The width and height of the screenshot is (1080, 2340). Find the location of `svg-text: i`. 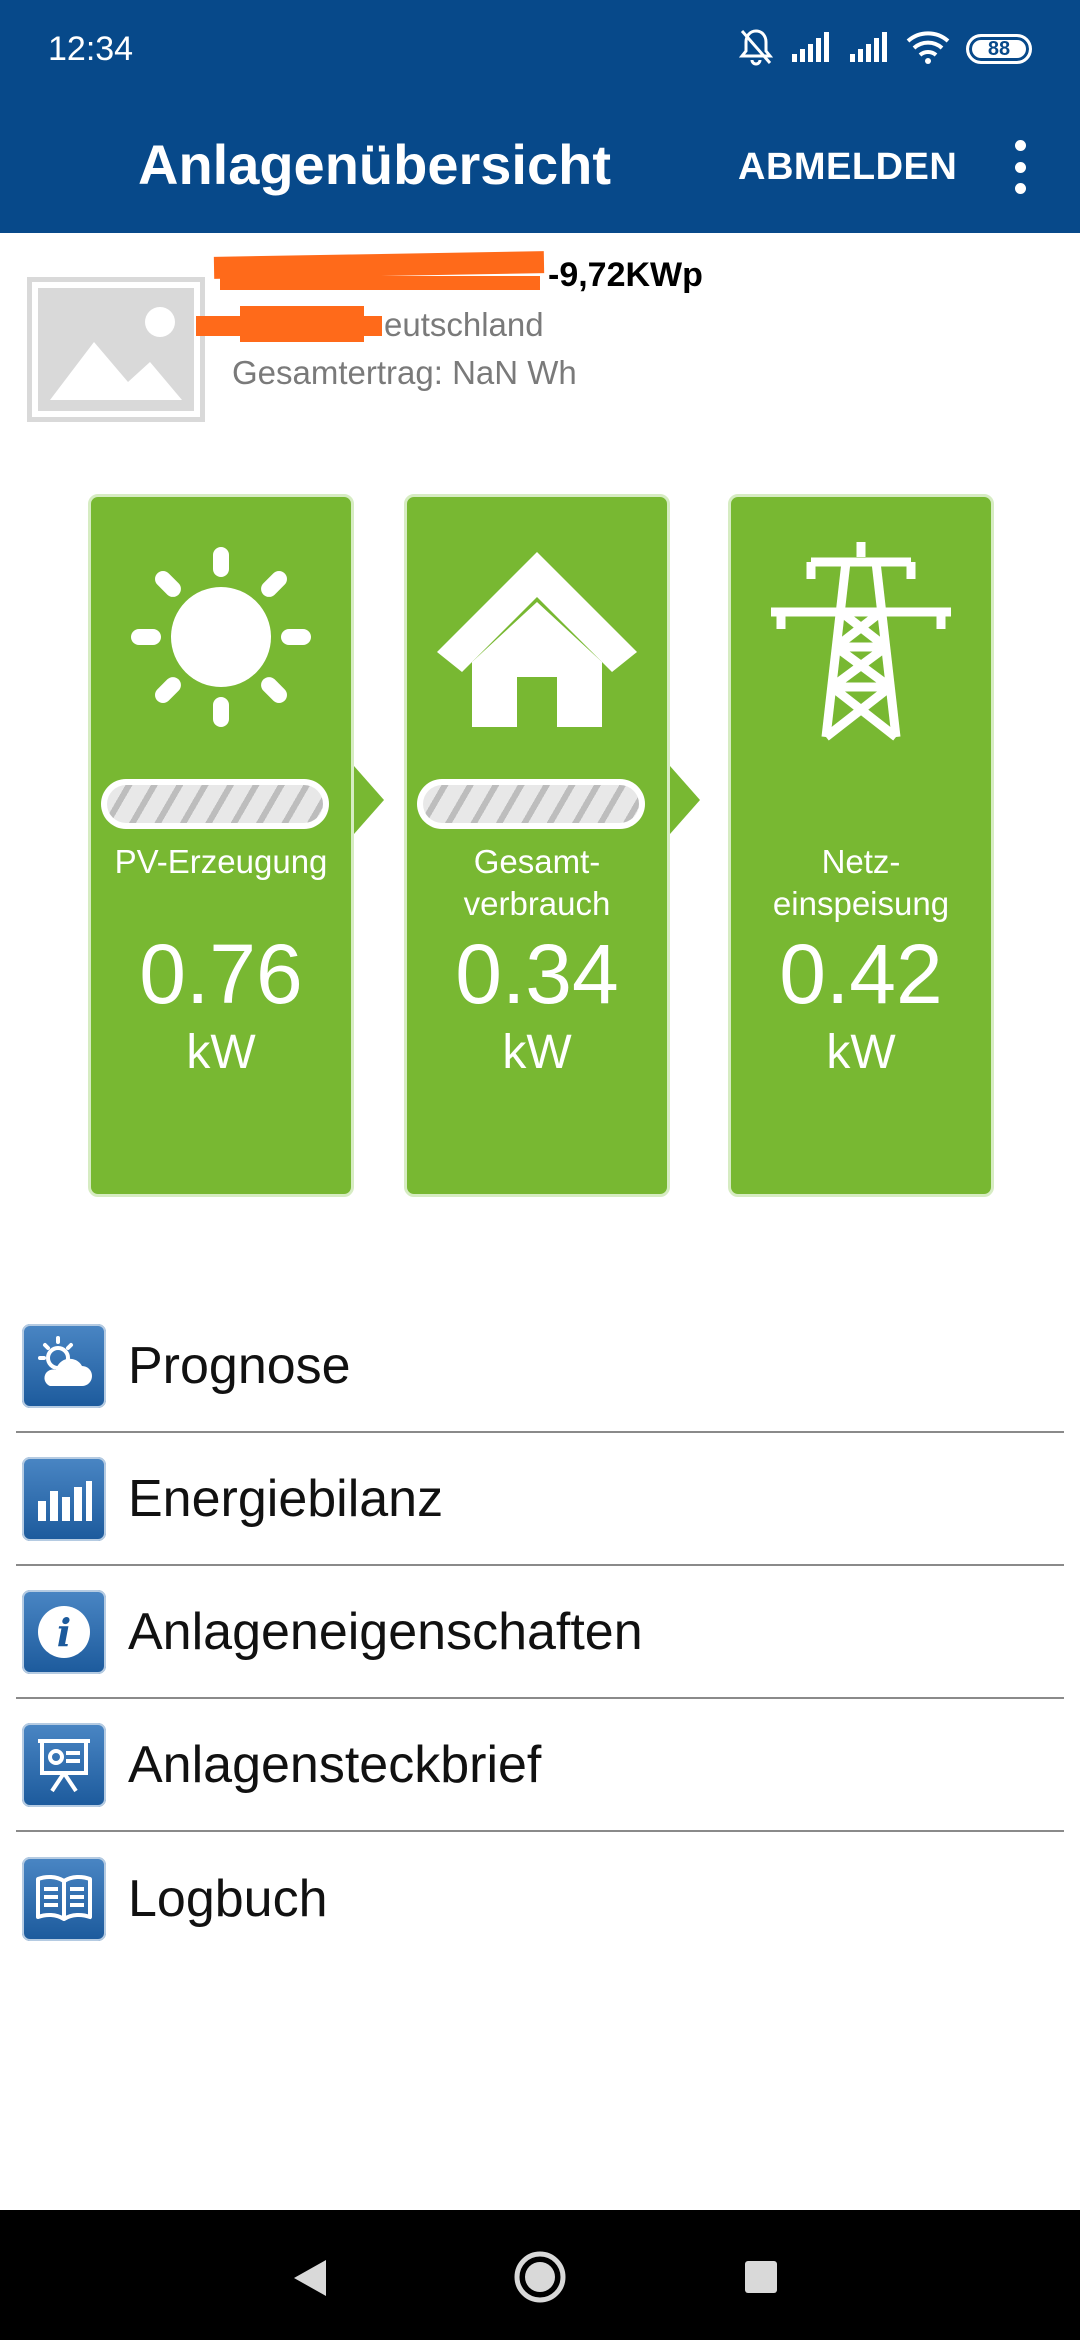

svg-text: i is located at coordinates (64, 1632).